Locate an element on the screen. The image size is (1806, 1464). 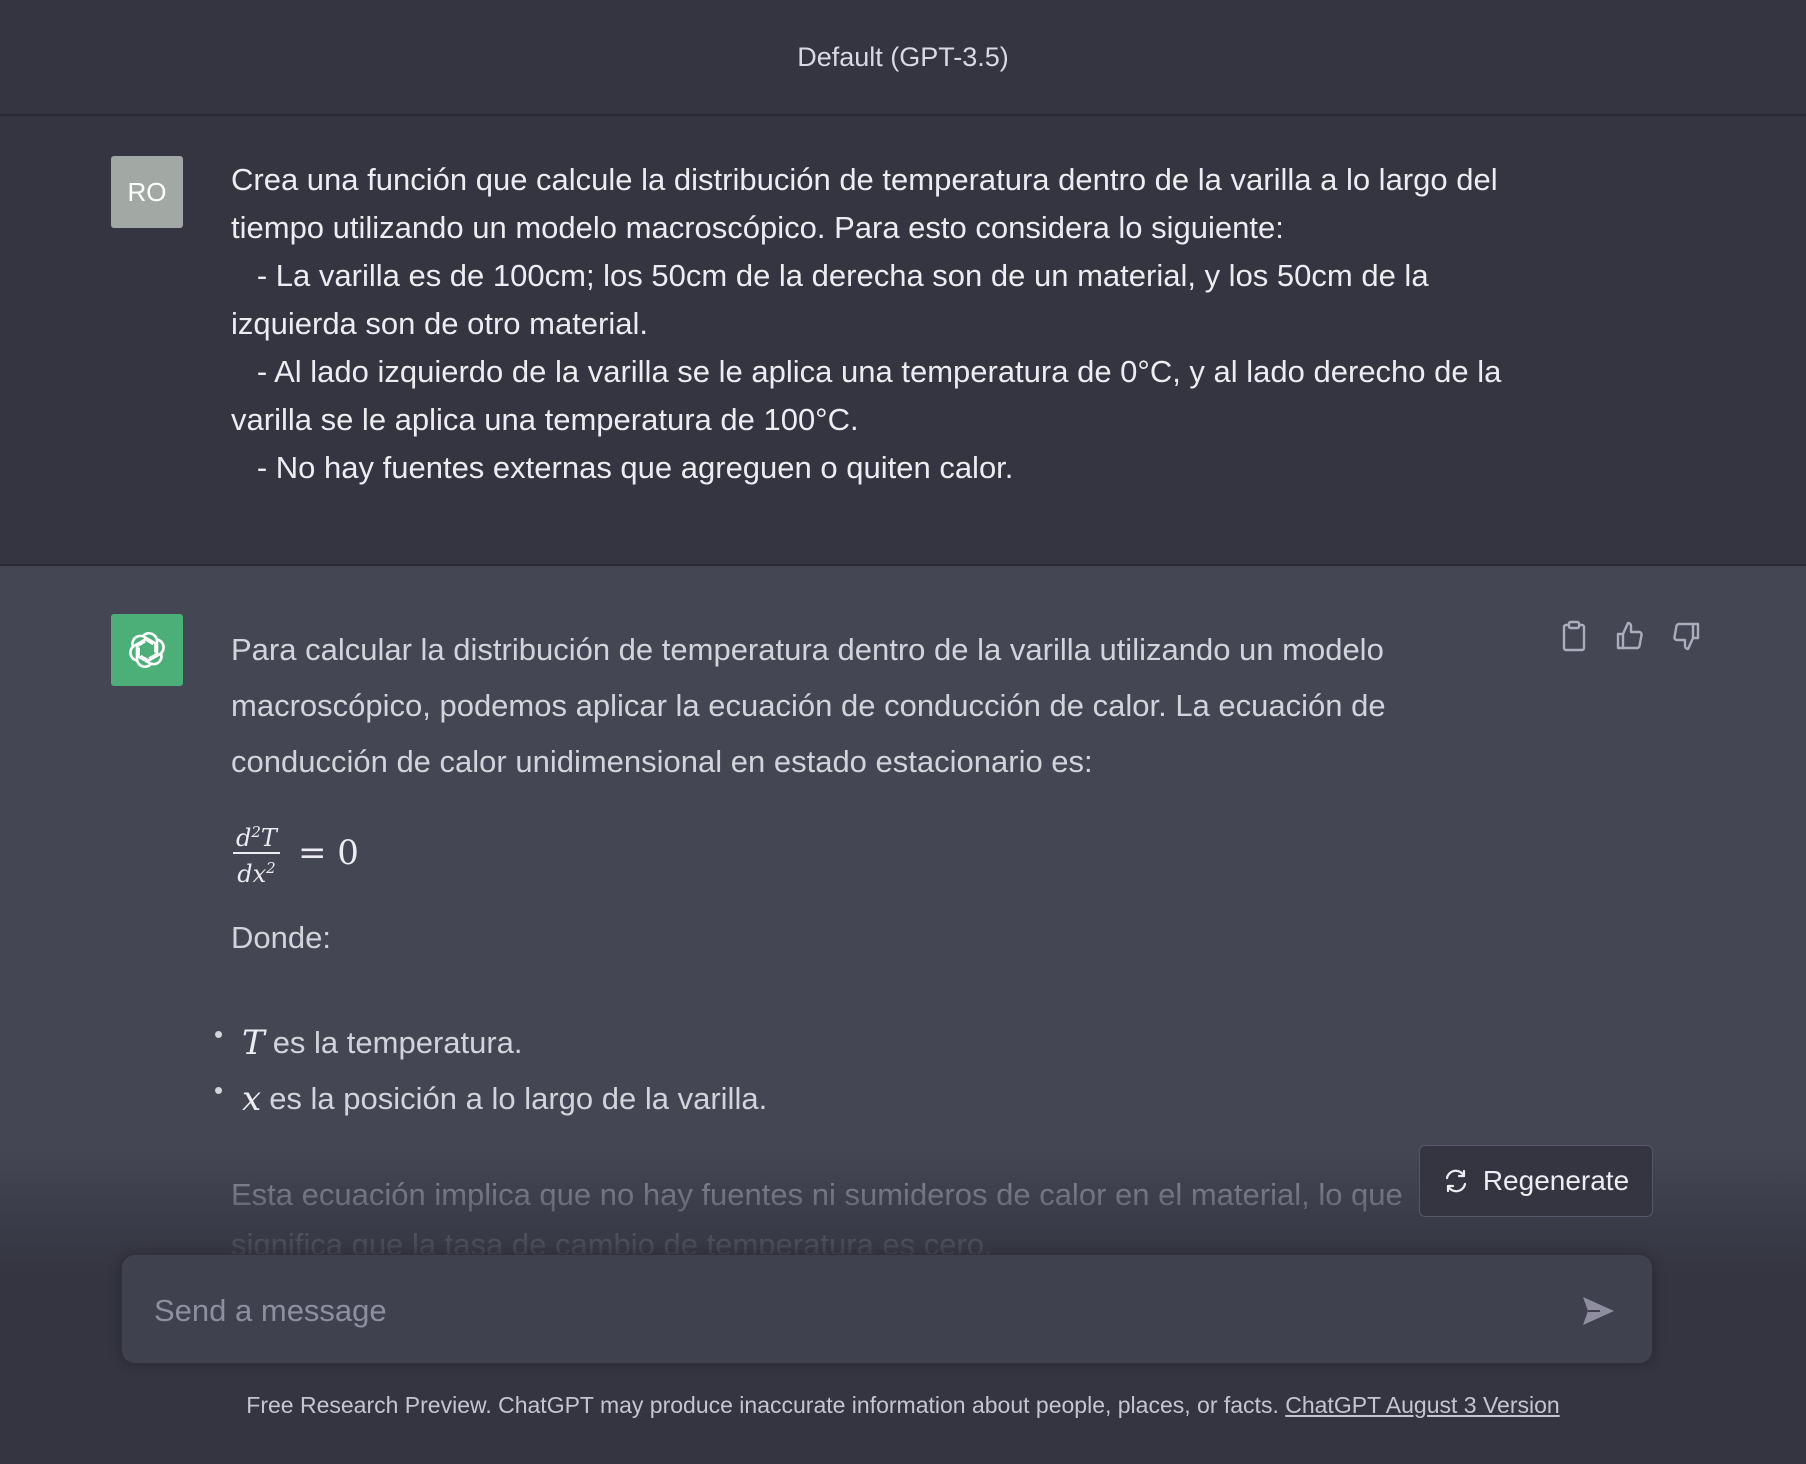
regenerate-button: Regenerate is located at coordinates (1536, 1181).